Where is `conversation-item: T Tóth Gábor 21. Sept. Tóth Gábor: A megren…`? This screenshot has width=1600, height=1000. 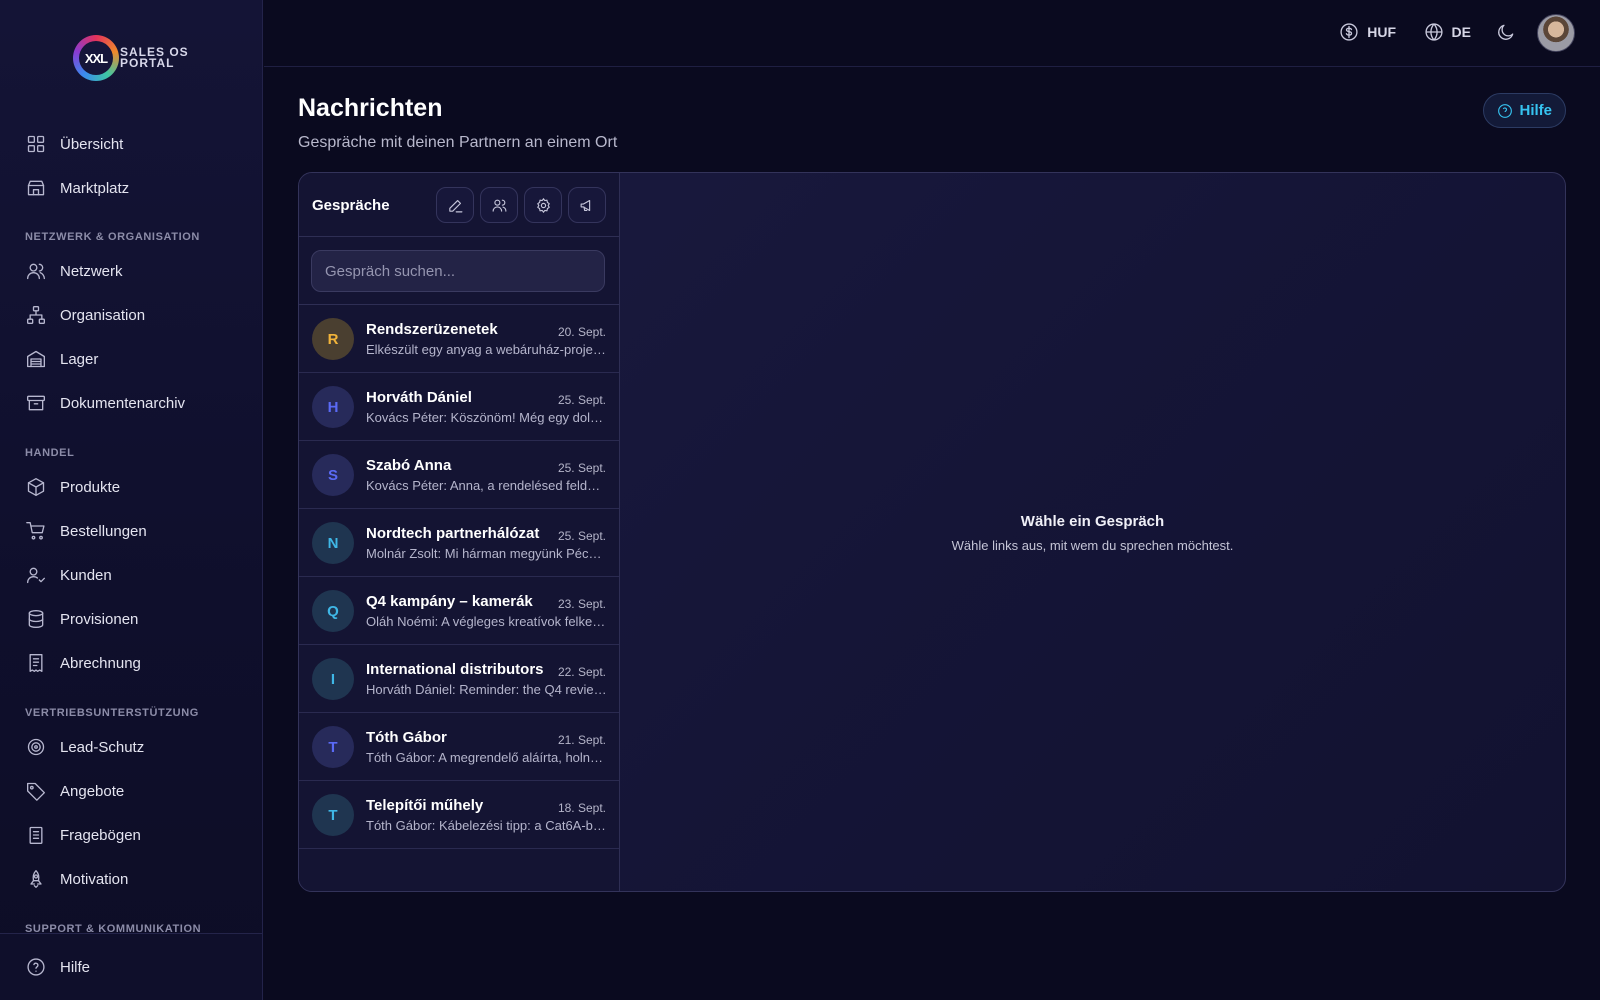 conversation-item: T Tóth Gábor 21. Sept. Tóth Gábor: A megren… is located at coordinates (459, 747).